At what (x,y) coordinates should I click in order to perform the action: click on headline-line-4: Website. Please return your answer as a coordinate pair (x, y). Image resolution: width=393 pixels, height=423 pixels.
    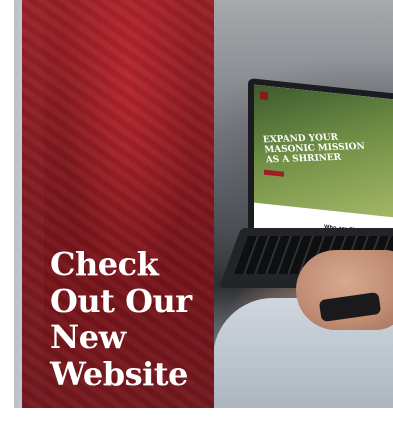
    Looking at the image, I should click on (119, 373).